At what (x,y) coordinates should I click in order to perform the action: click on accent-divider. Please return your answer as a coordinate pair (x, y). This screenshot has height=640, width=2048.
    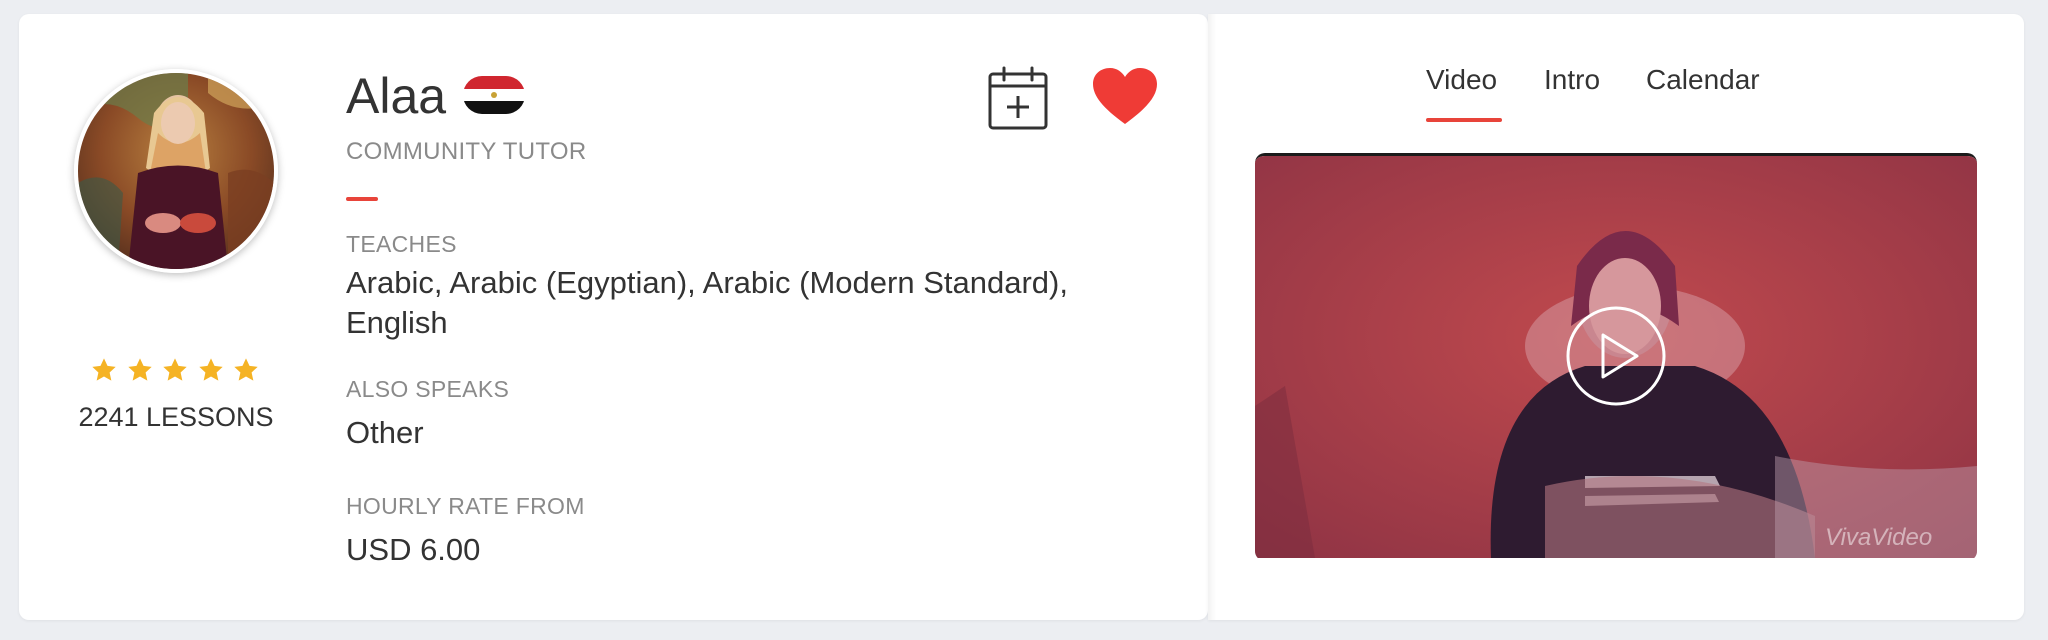
    Looking at the image, I should click on (362, 199).